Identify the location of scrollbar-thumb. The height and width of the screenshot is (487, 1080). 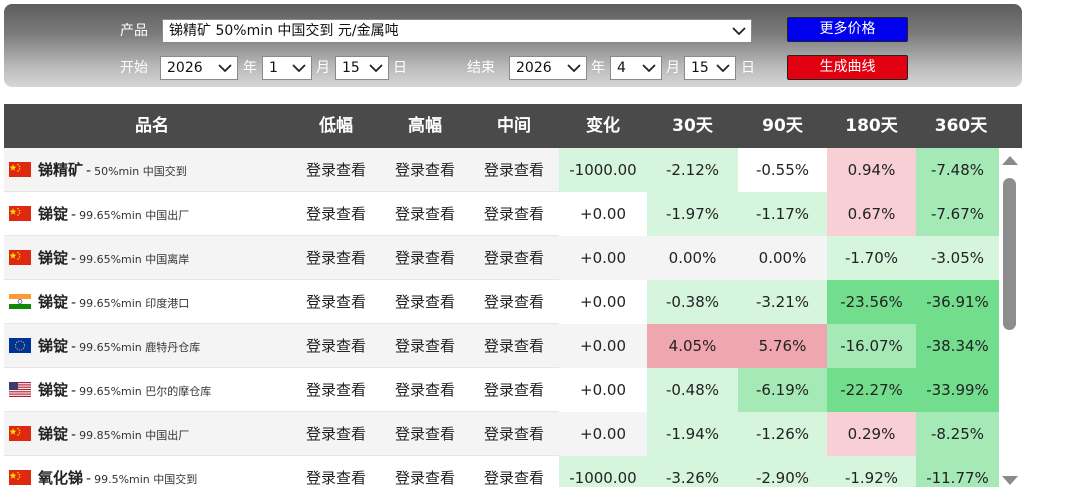
(1009, 254).